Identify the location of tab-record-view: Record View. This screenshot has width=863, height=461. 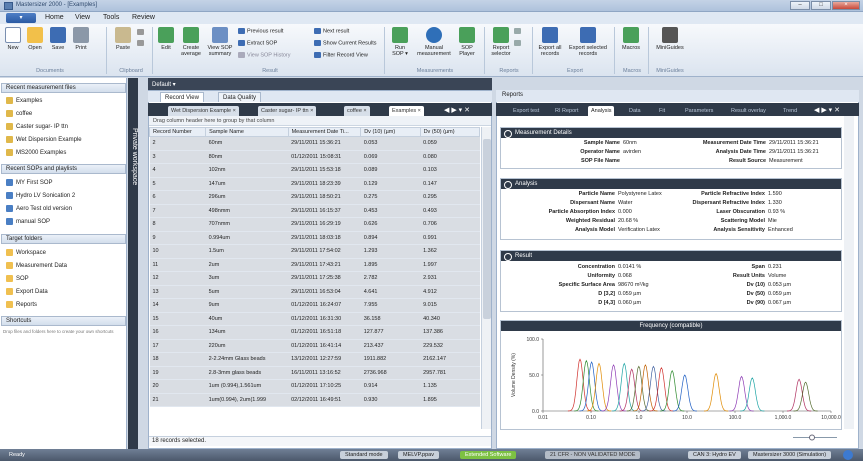
(182, 97).